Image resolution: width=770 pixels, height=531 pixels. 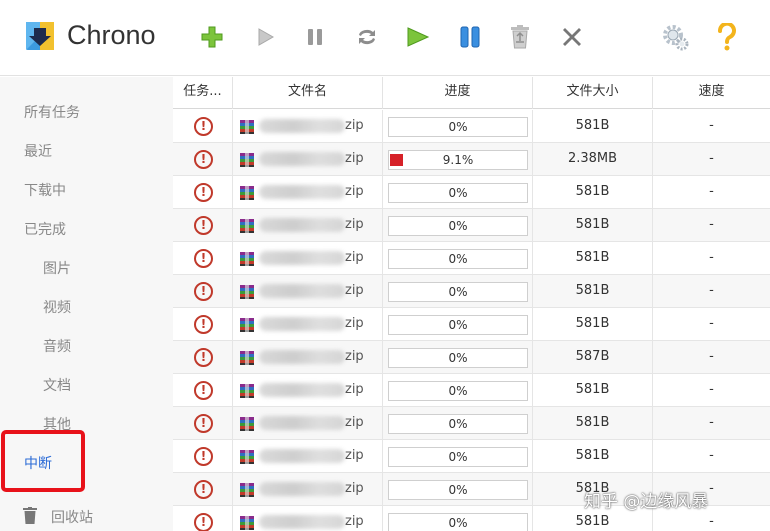 I want to click on recycle-button, so click(x=520, y=37).